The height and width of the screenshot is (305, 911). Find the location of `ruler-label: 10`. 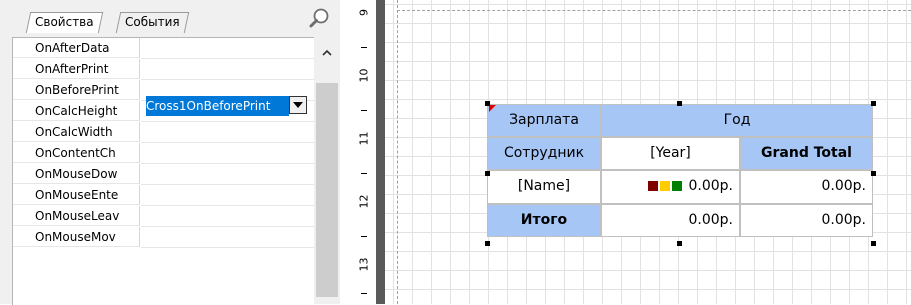

ruler-label: 10 is located at coordinates (364, 75).